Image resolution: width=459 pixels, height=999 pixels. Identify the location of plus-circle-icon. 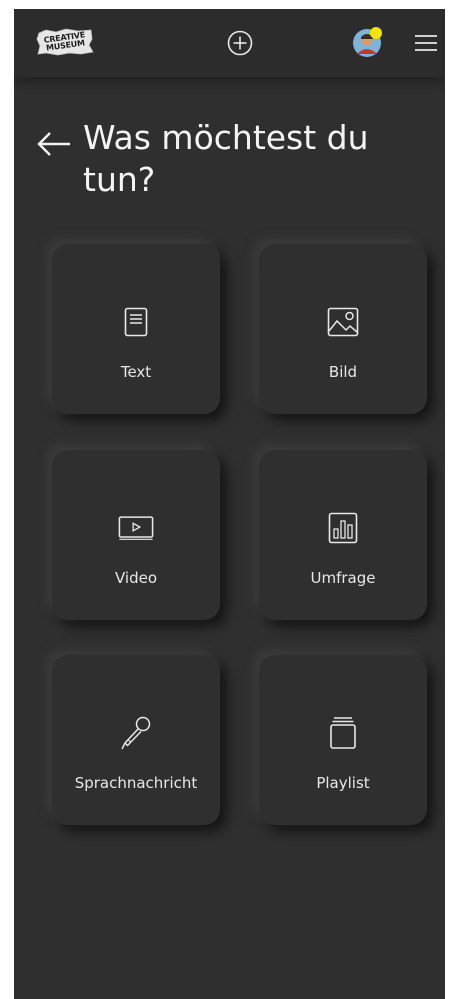
(240, 43).